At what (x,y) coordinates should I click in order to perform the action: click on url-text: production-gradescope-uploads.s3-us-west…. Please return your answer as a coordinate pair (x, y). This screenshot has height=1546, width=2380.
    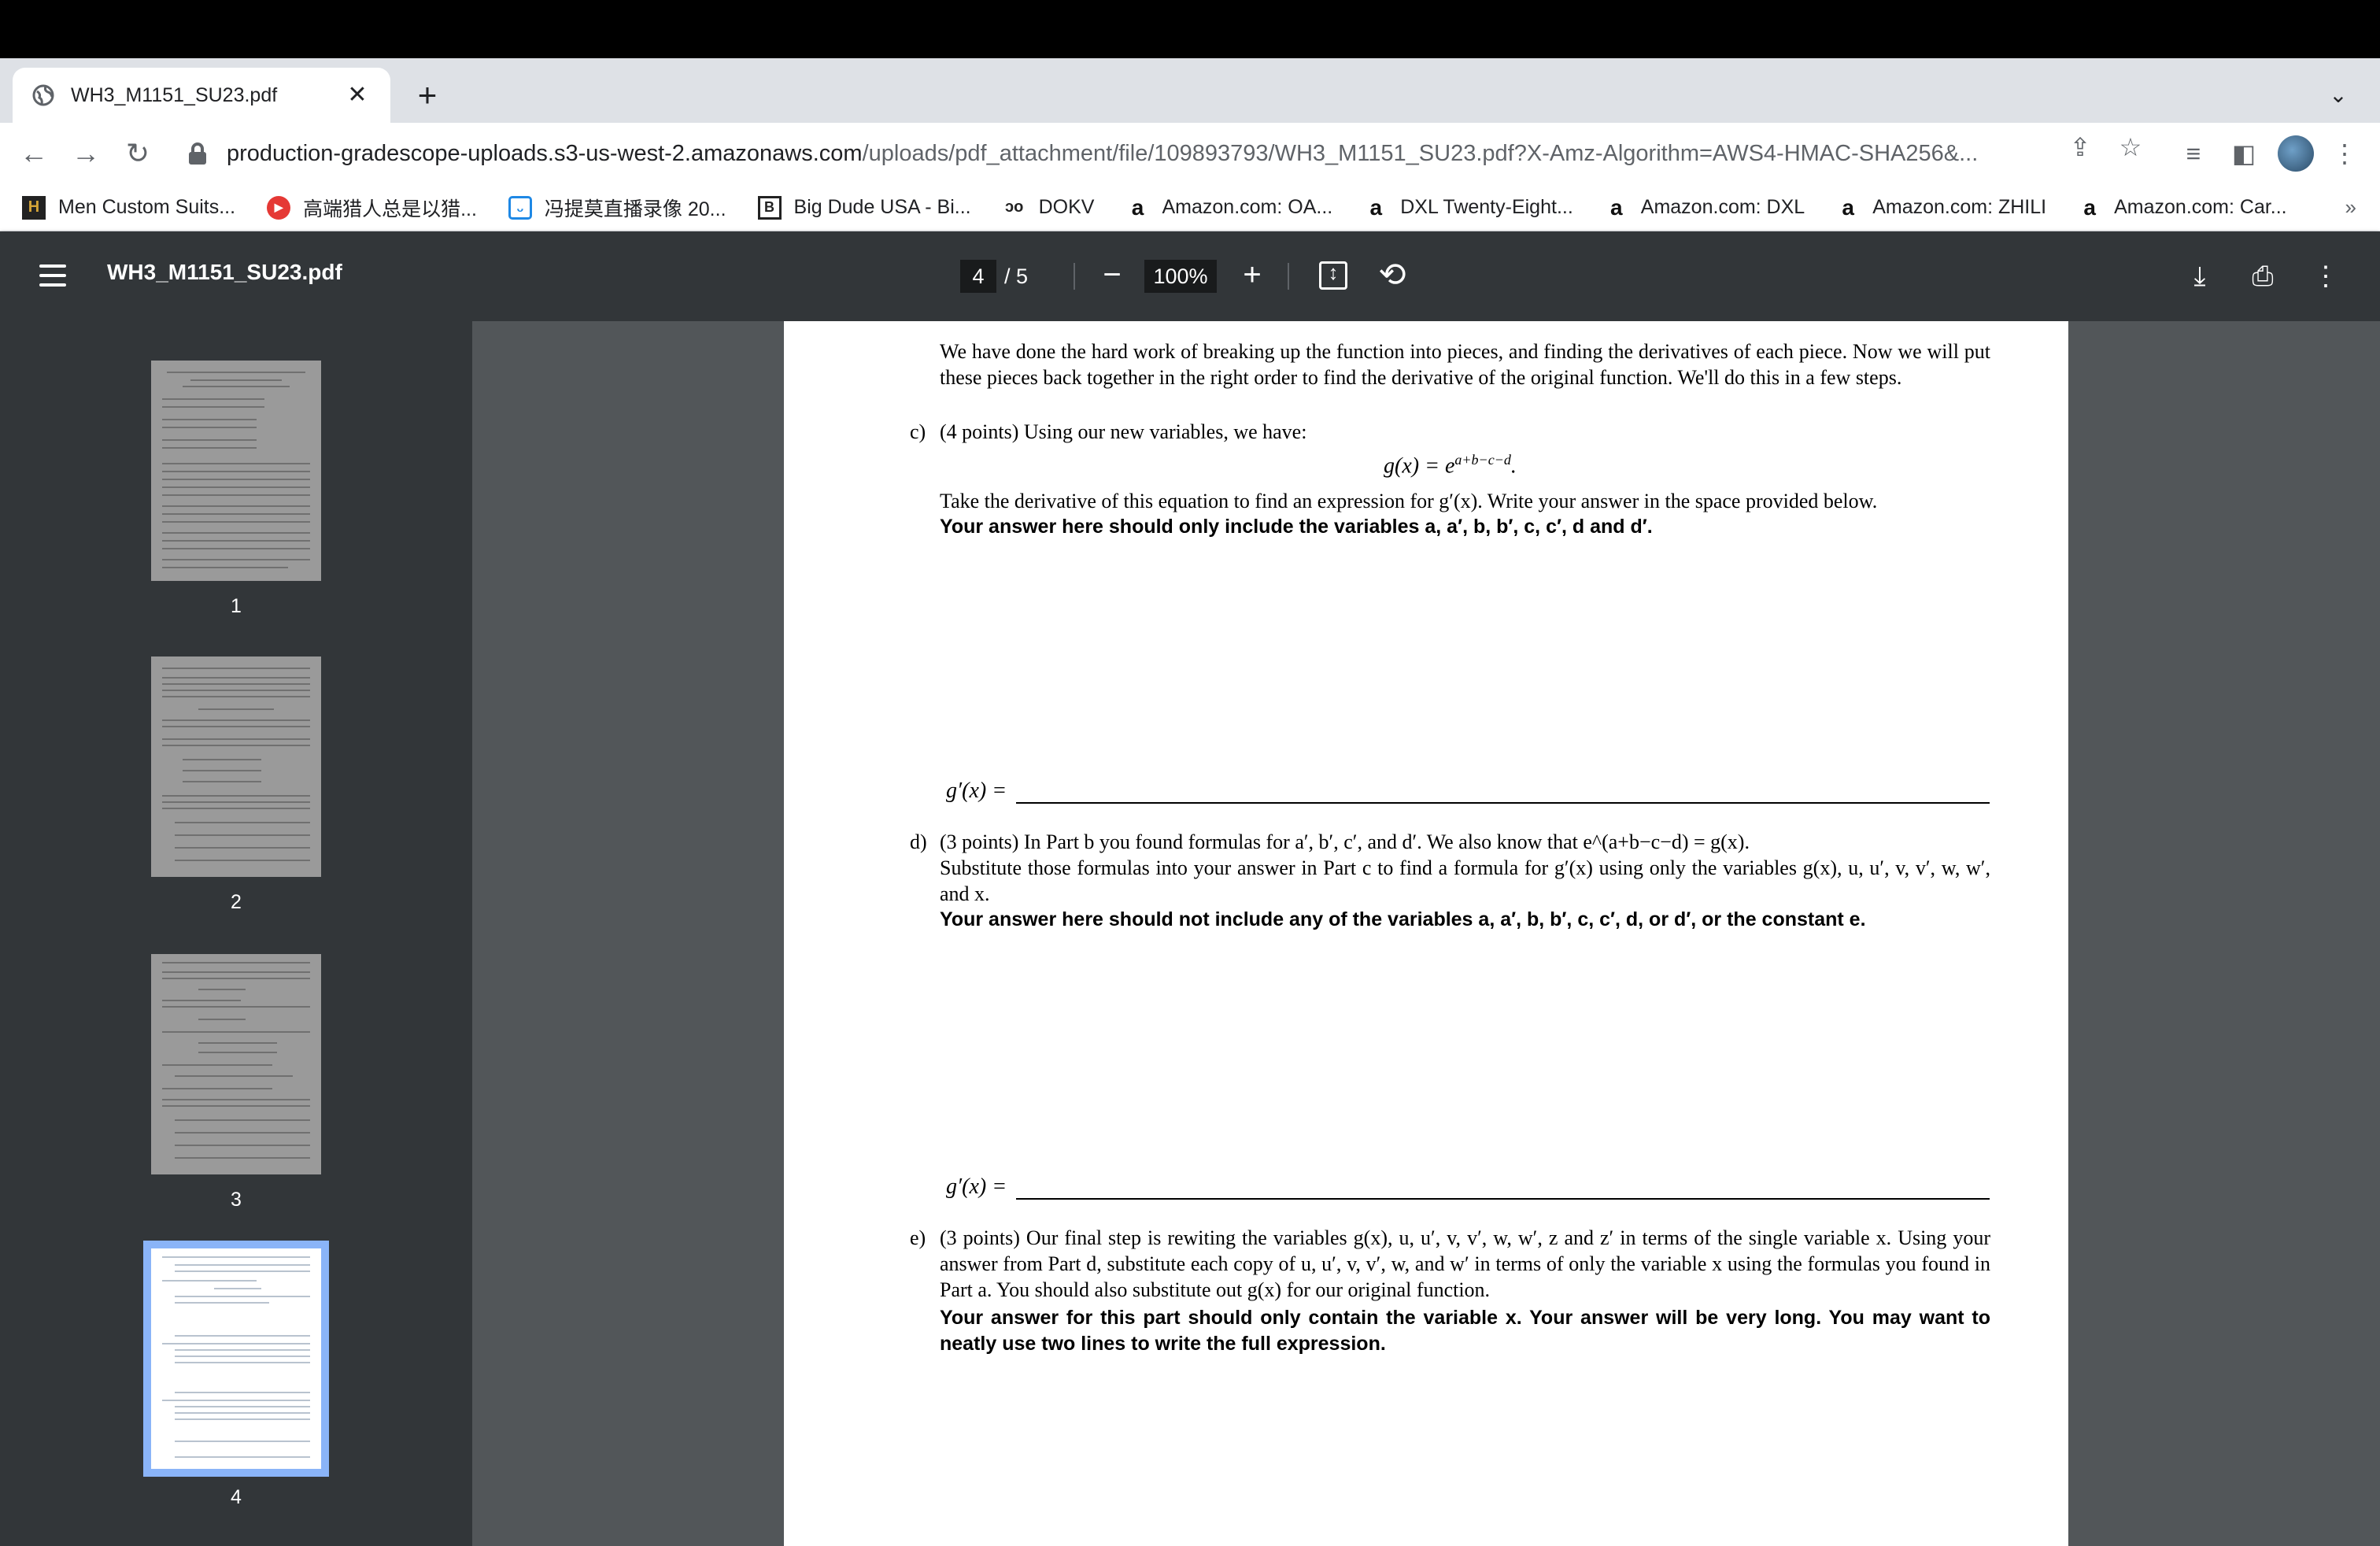
    Looking at the image, I should click on (1102, 154).